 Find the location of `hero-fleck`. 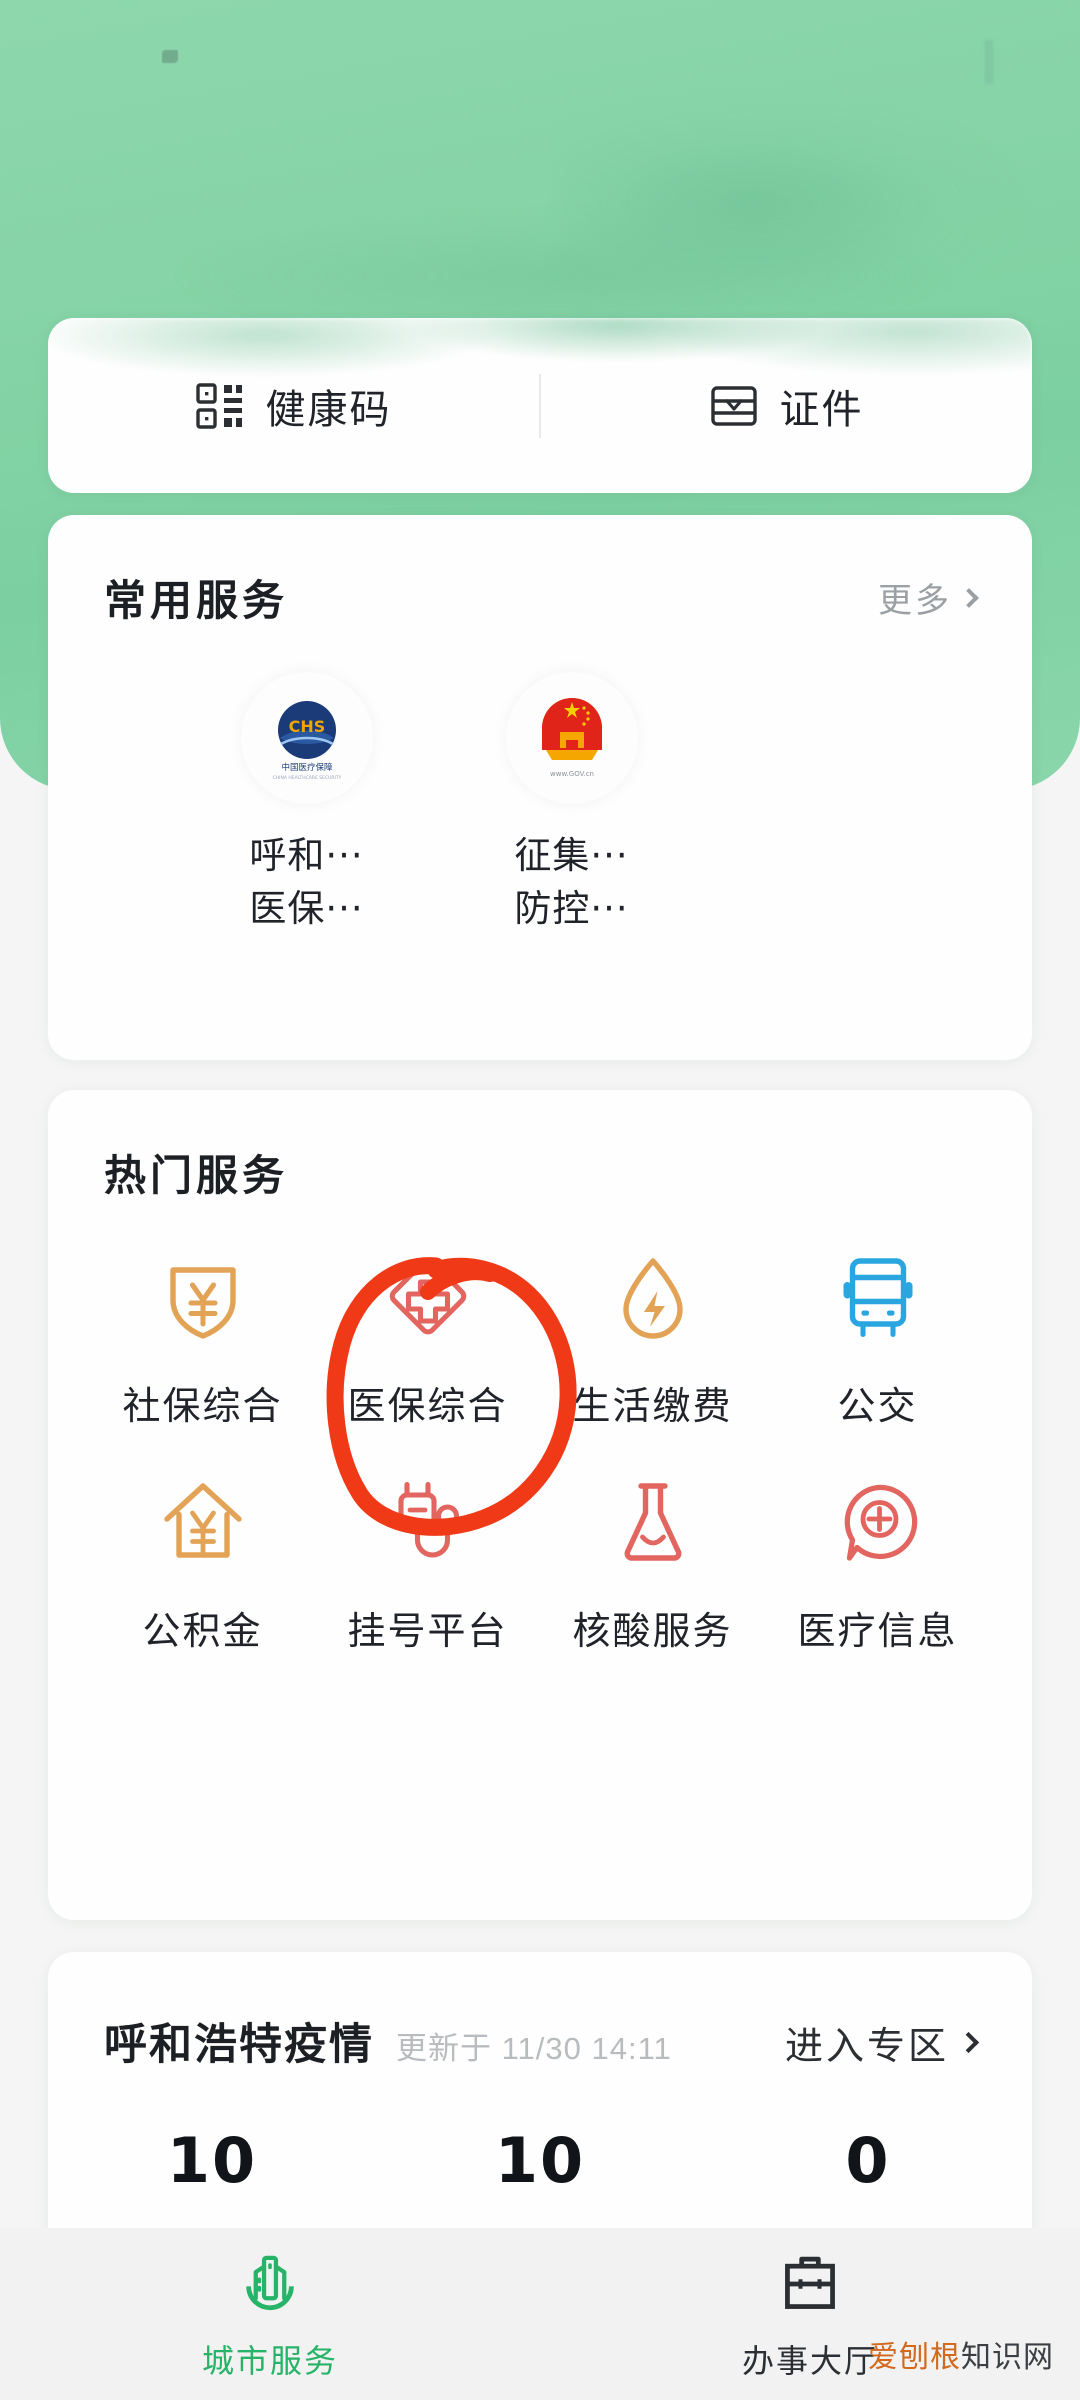

hero-fleck is located at coordinates (989, 62).